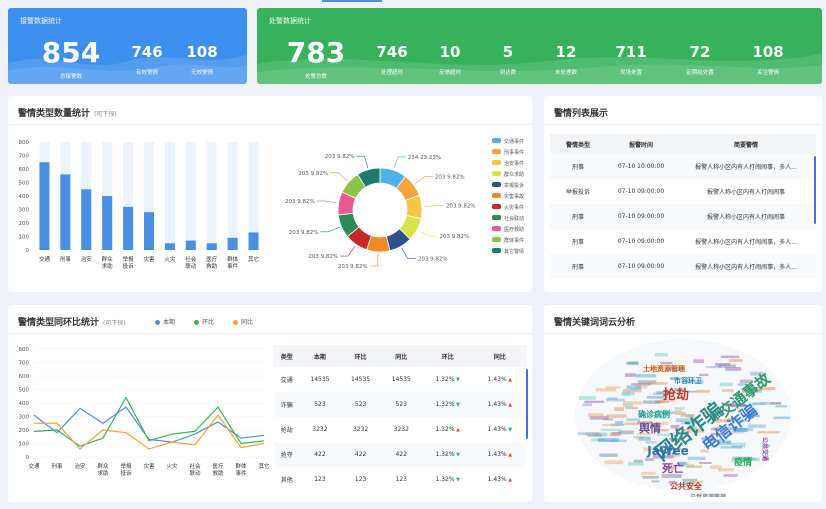 This screenshot has width=826, height=509. I want to click on handle-stat-1: 10 反馈超时, so click(450, 61).